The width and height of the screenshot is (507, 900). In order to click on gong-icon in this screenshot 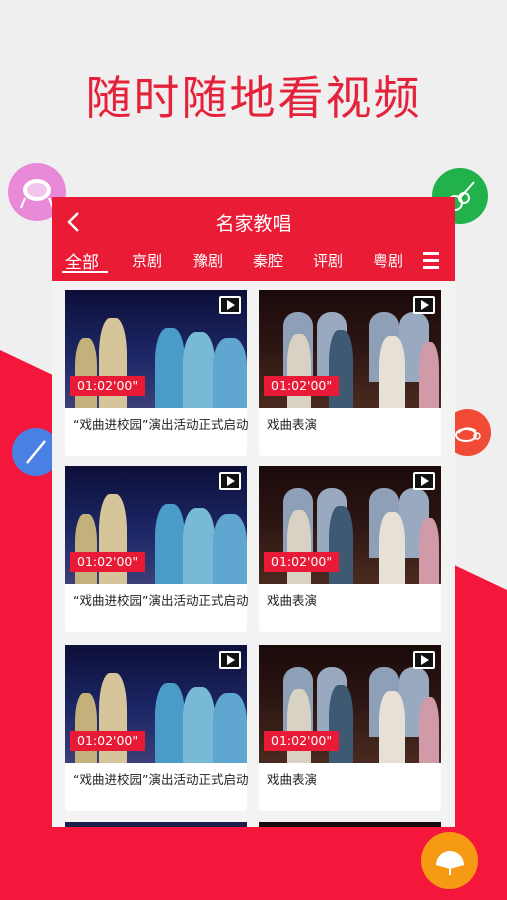, I will do `click(467, 434)`.